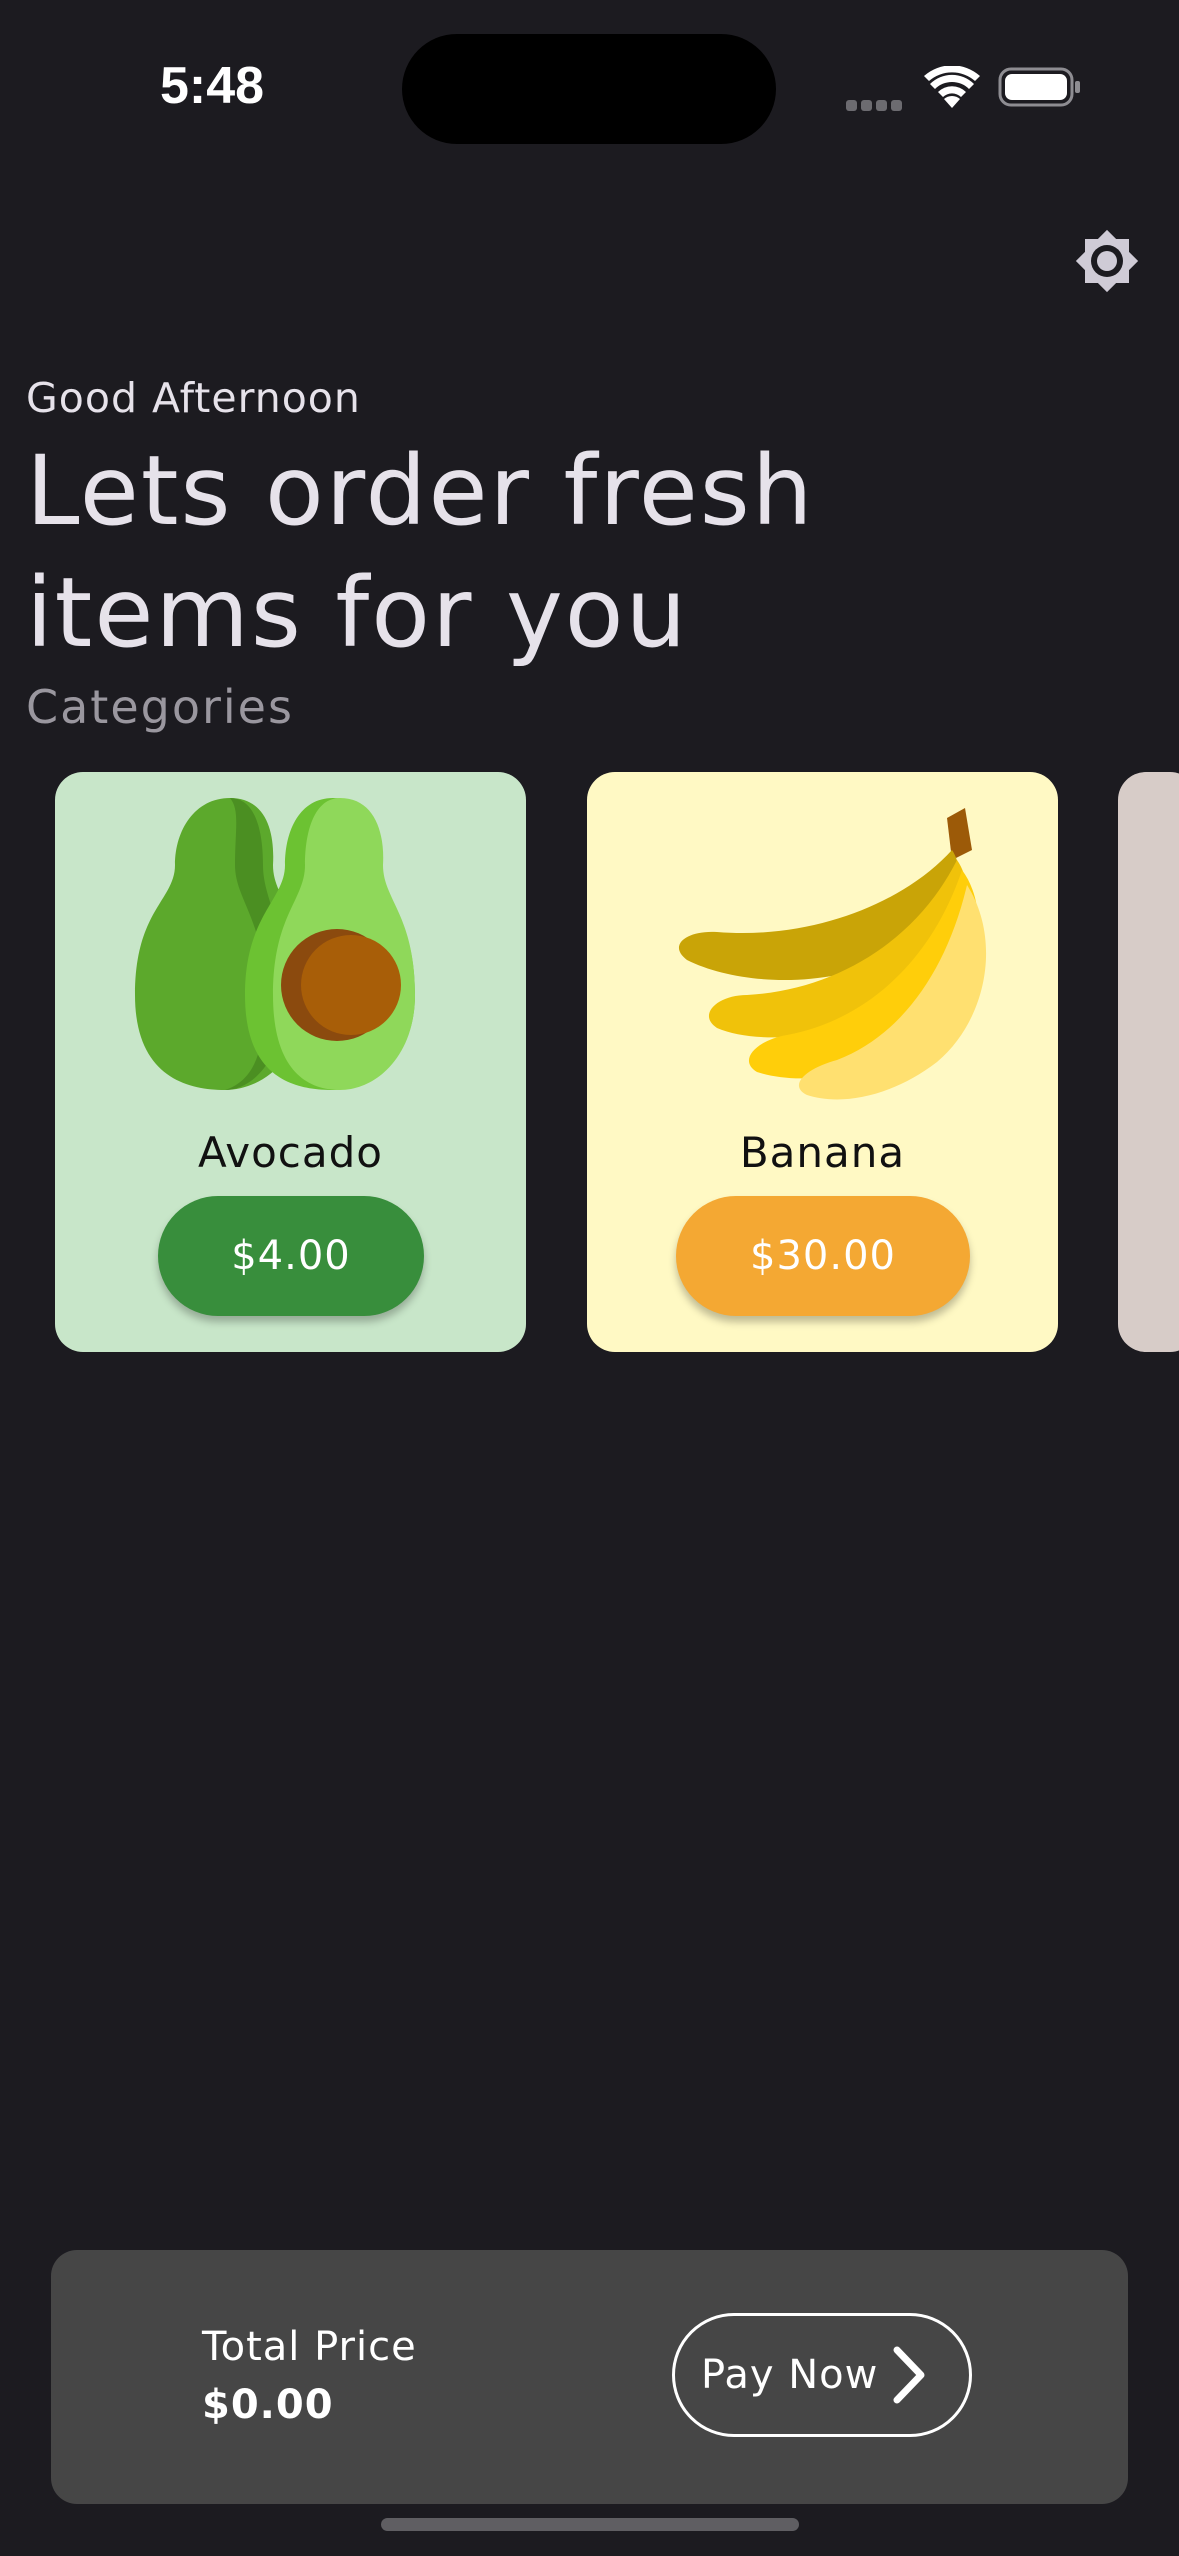  What do you see at coordinates (589, 89) in the screenshot?
I see `dynamic-island` at bounding box center [589, 89].